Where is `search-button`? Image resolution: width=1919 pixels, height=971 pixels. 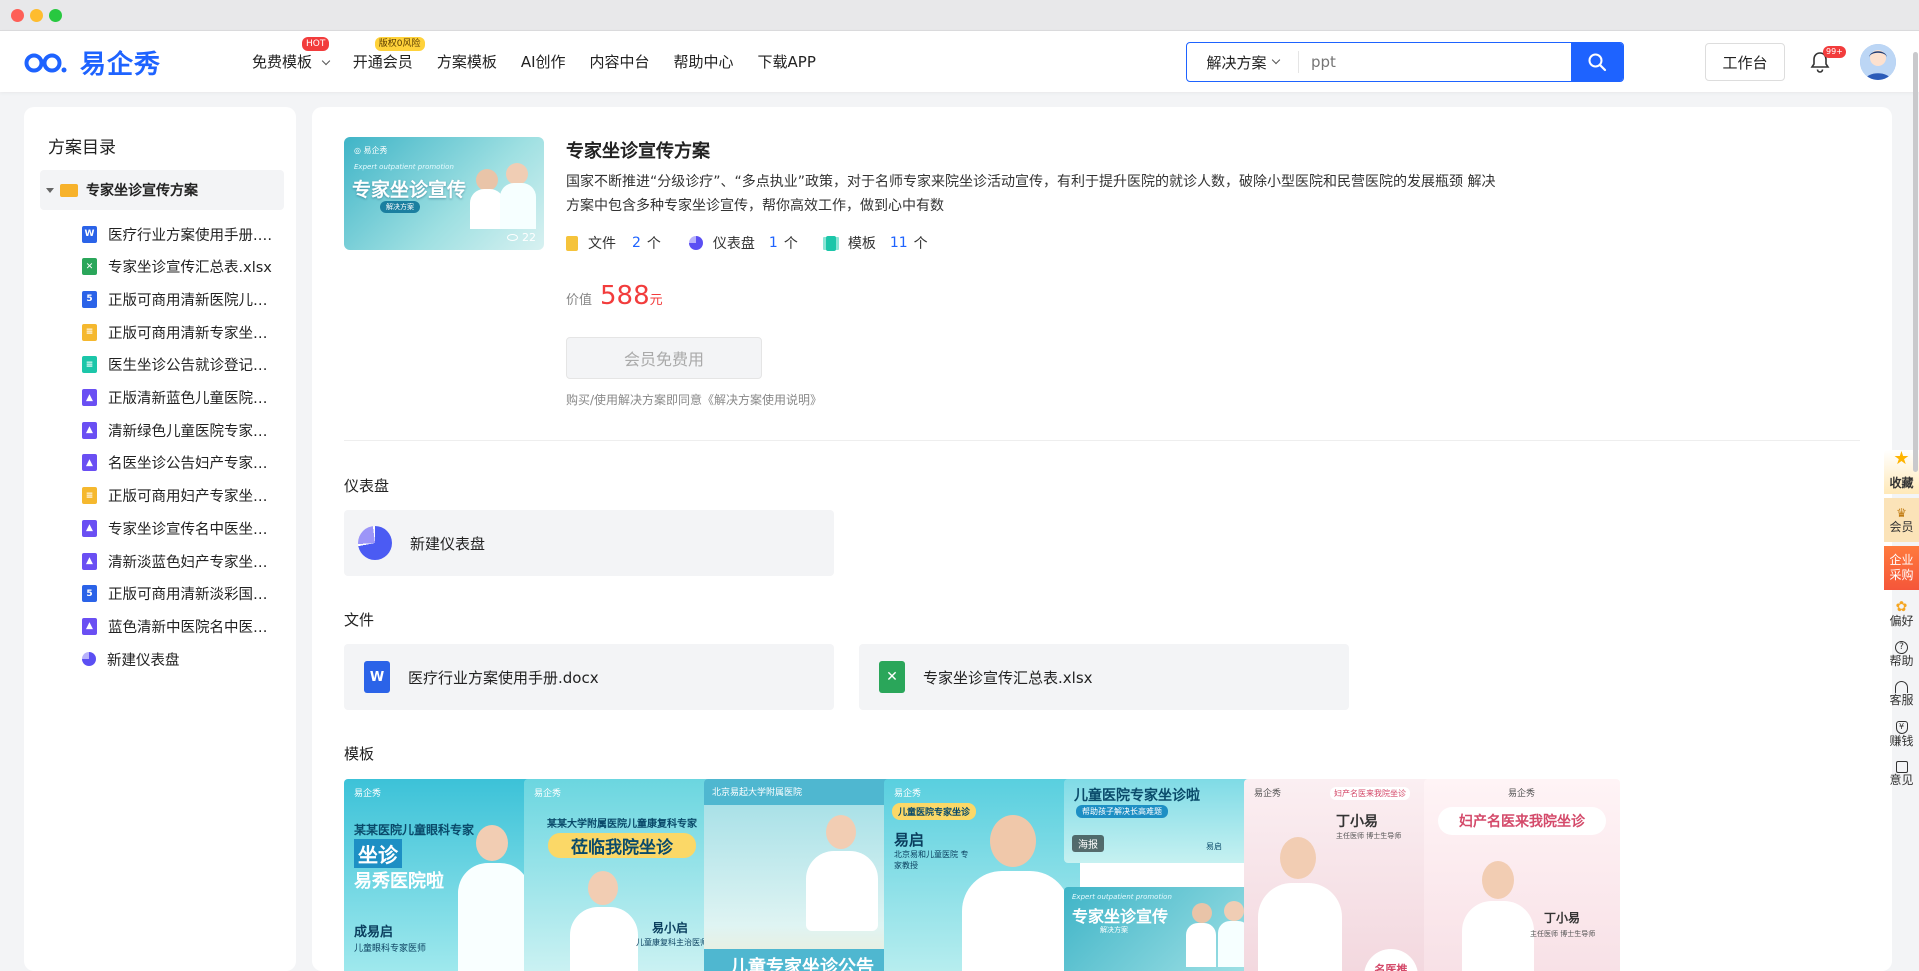
search-button is located at coordinates (1597, 62).